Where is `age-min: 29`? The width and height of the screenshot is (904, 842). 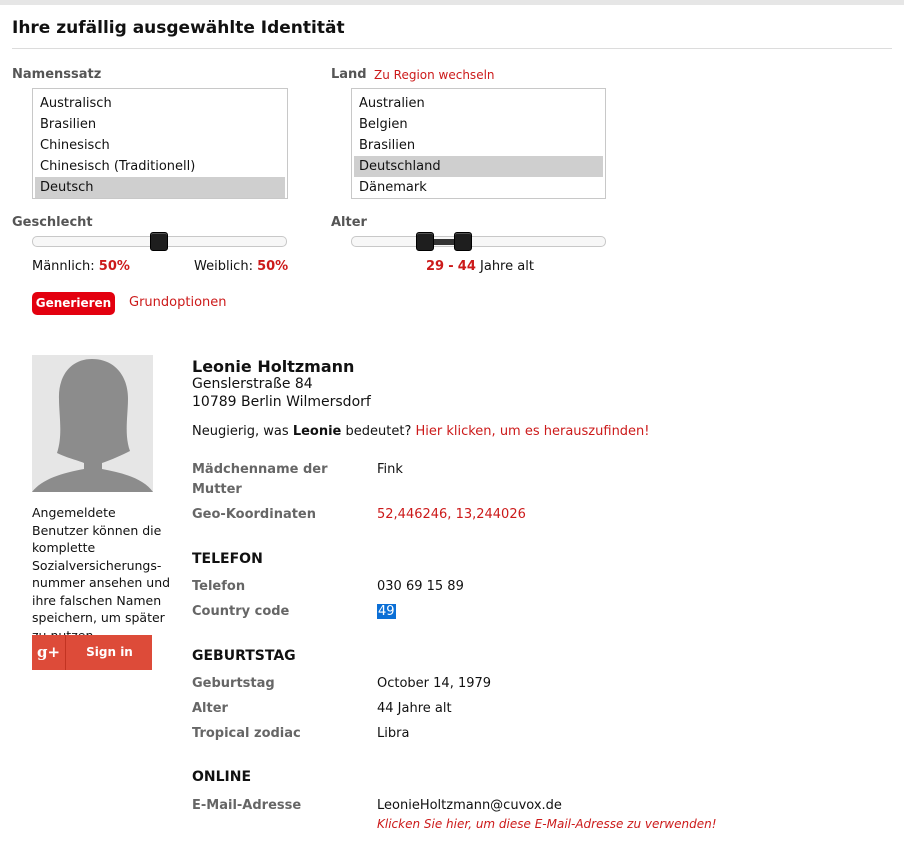 age-min: 29 is located at coordinates (435, 266).